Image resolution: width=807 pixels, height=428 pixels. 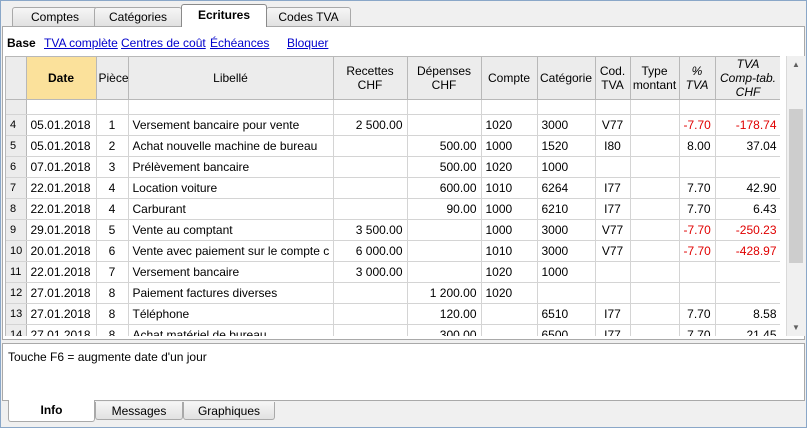 What do you see at coordinates (613, 78) in the screenshot?
I see `col-cod-tva: Cod. TVA` at bounding box center [613, 78].